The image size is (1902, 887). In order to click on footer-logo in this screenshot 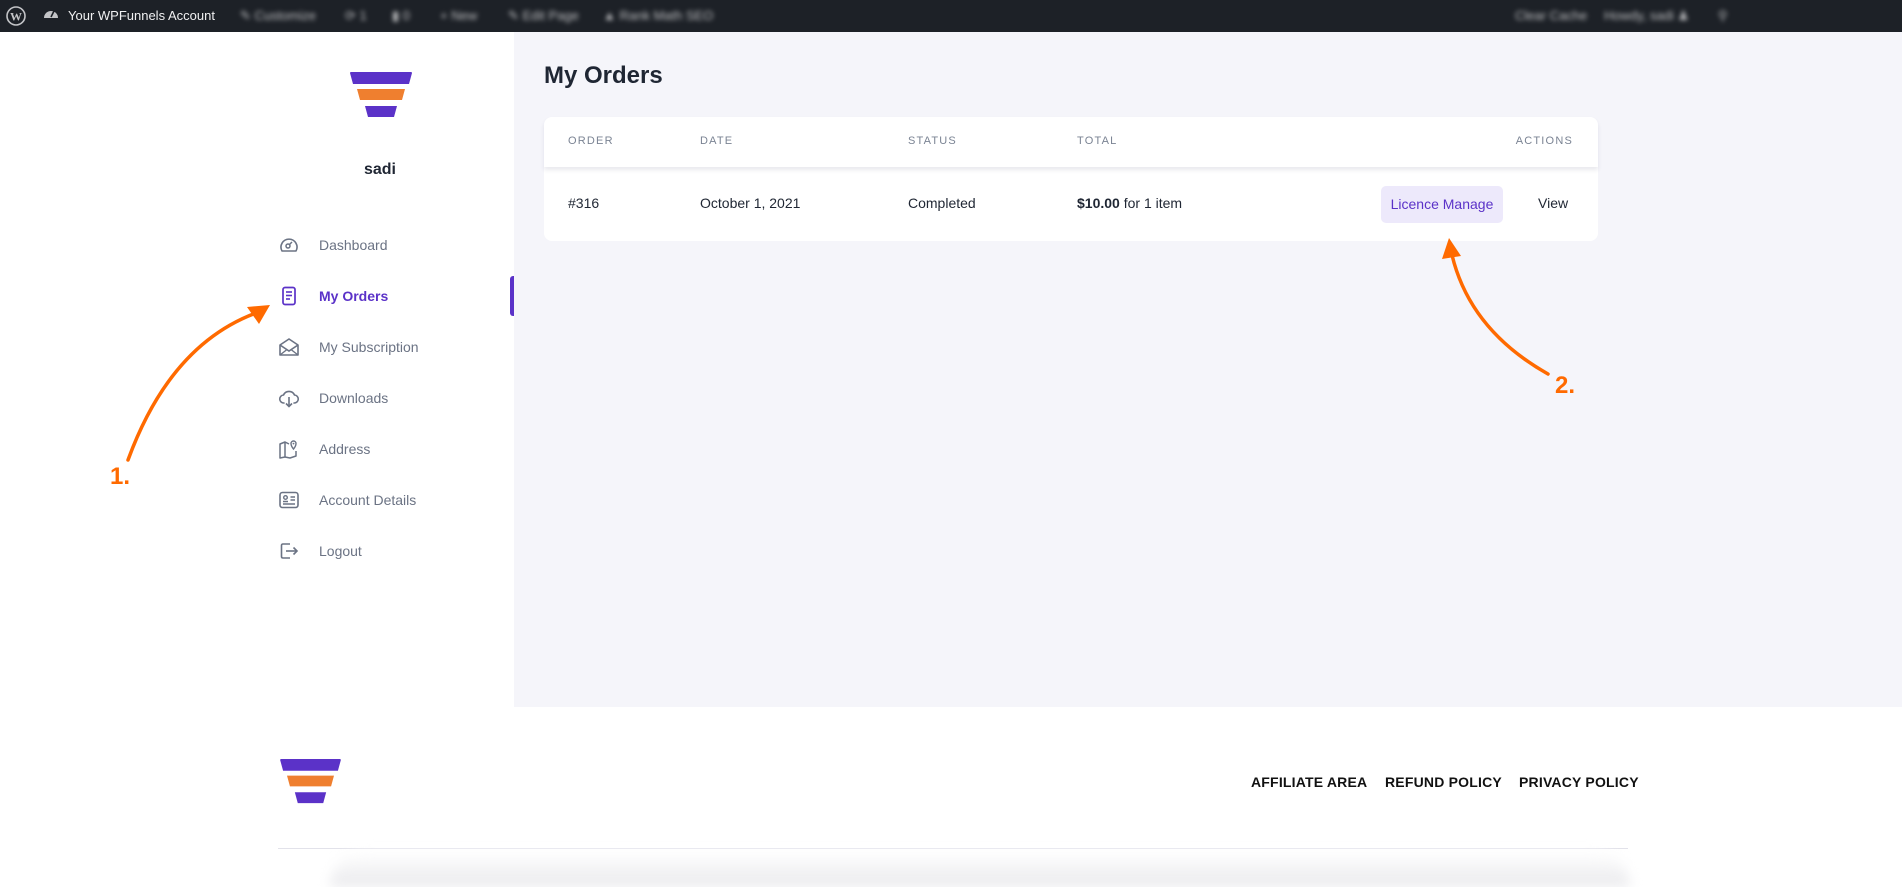, I will do `click(310, 782)`.